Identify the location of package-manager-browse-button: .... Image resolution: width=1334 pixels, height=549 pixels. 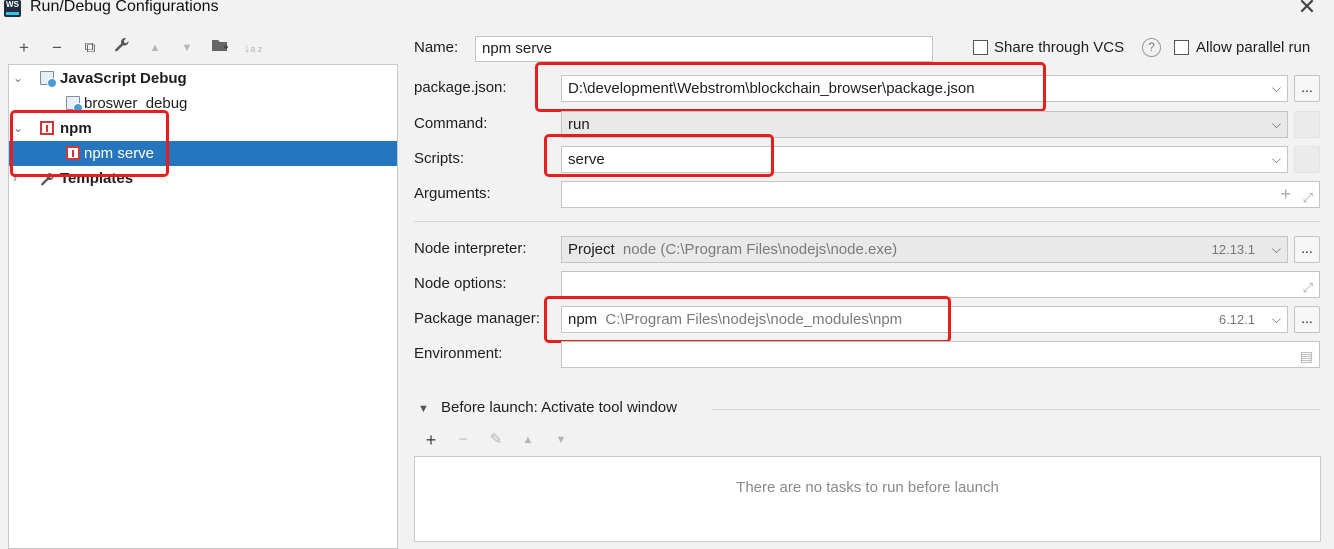
(1307, 319).